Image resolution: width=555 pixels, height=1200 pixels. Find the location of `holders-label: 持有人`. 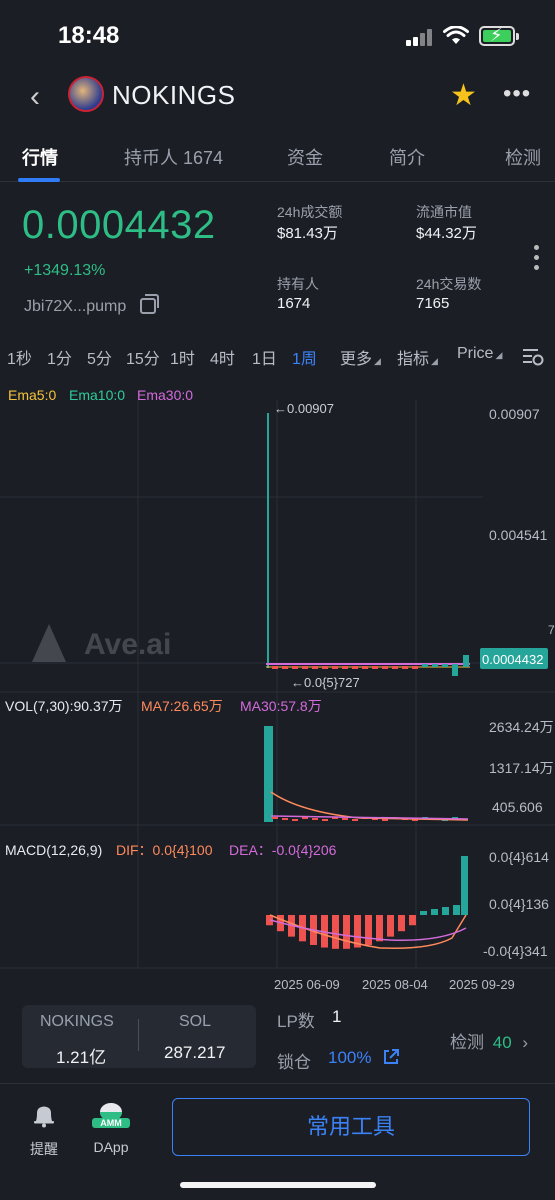

holders-label: 持有人 is located at coordinates (298, 284).